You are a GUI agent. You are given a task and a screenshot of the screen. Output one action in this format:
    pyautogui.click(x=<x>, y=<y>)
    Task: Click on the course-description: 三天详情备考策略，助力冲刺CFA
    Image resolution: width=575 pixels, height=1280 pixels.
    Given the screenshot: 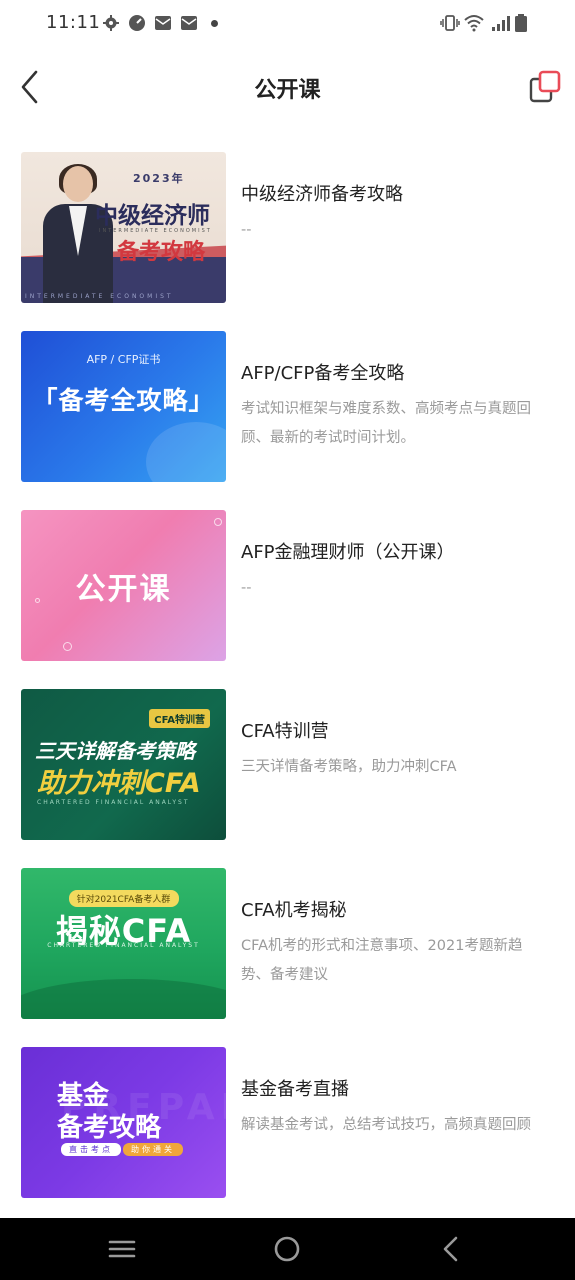 What is the action you would take?
    pyautogui.click(x=349, y=767)
    